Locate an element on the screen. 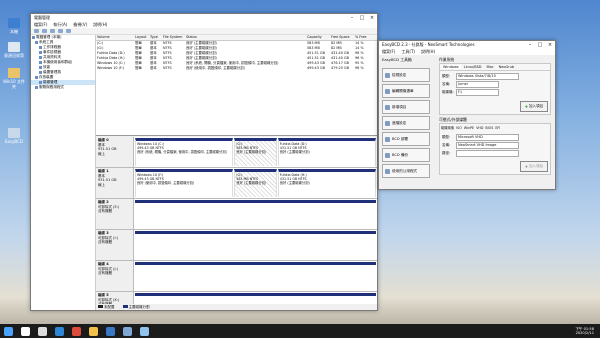 The width and height of the screenshot is (600, 338). tab-mac: Mac is located at coordinates (490, 67).